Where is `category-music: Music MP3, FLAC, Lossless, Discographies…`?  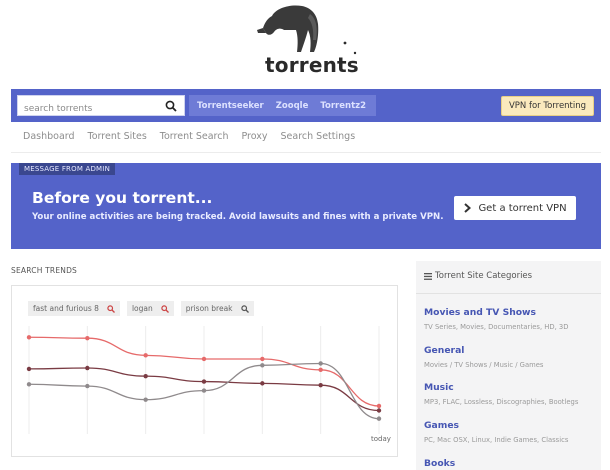
category-music: Music MP3, FLAC, Lossless, Discographies… is located at coordinates (501, 394).